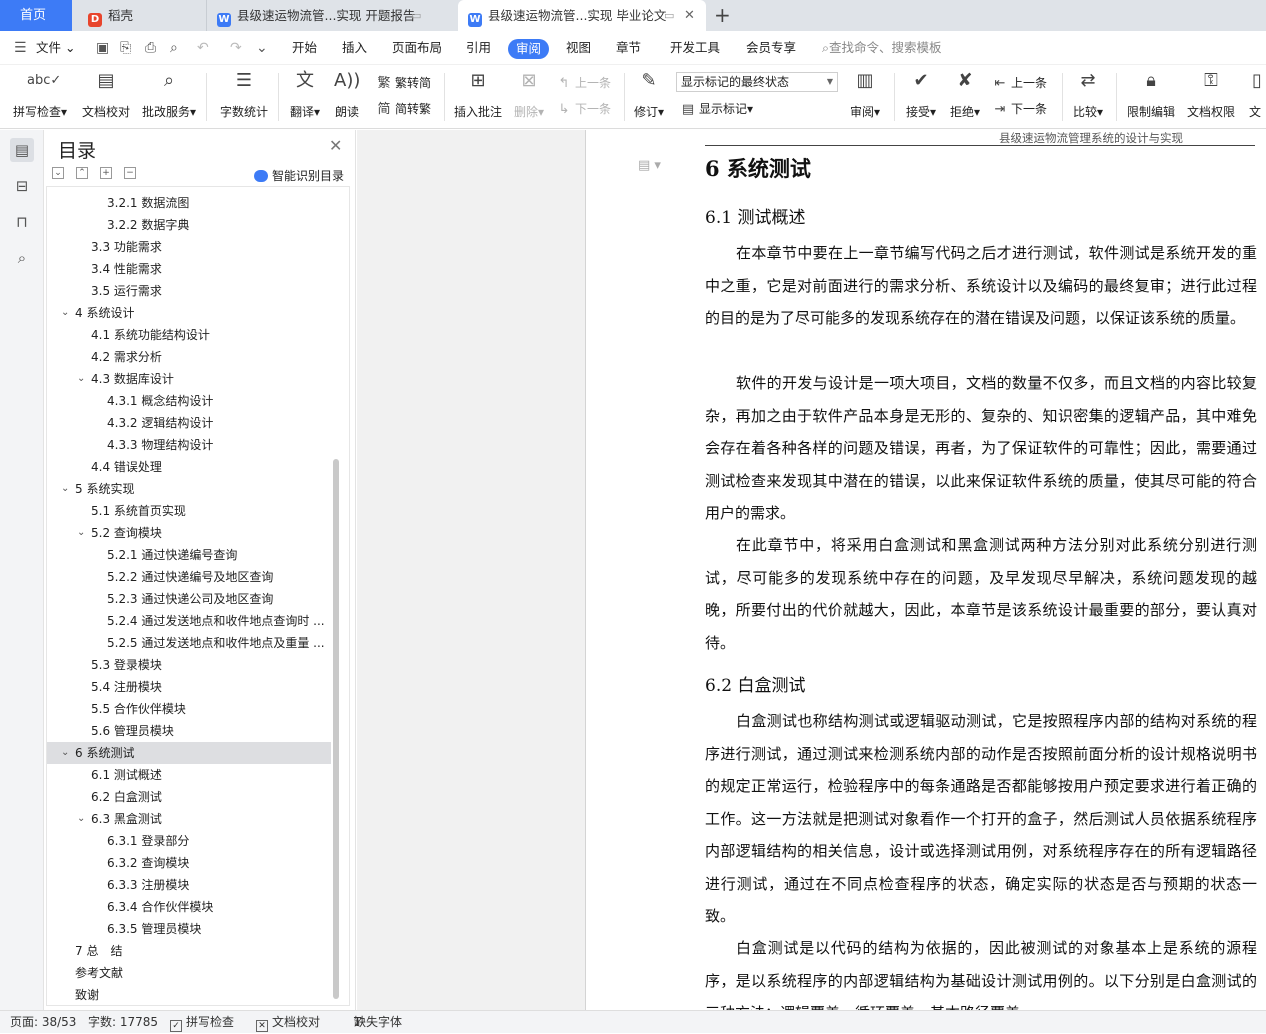 Image resolution: width=1266 pixels, height=1034 pixels. What do you see at coordinates (189, 819) in the screenshot?
I see `toc-item: ⌄ 6.3 黑盒测试` at bounding box center [189, 819].